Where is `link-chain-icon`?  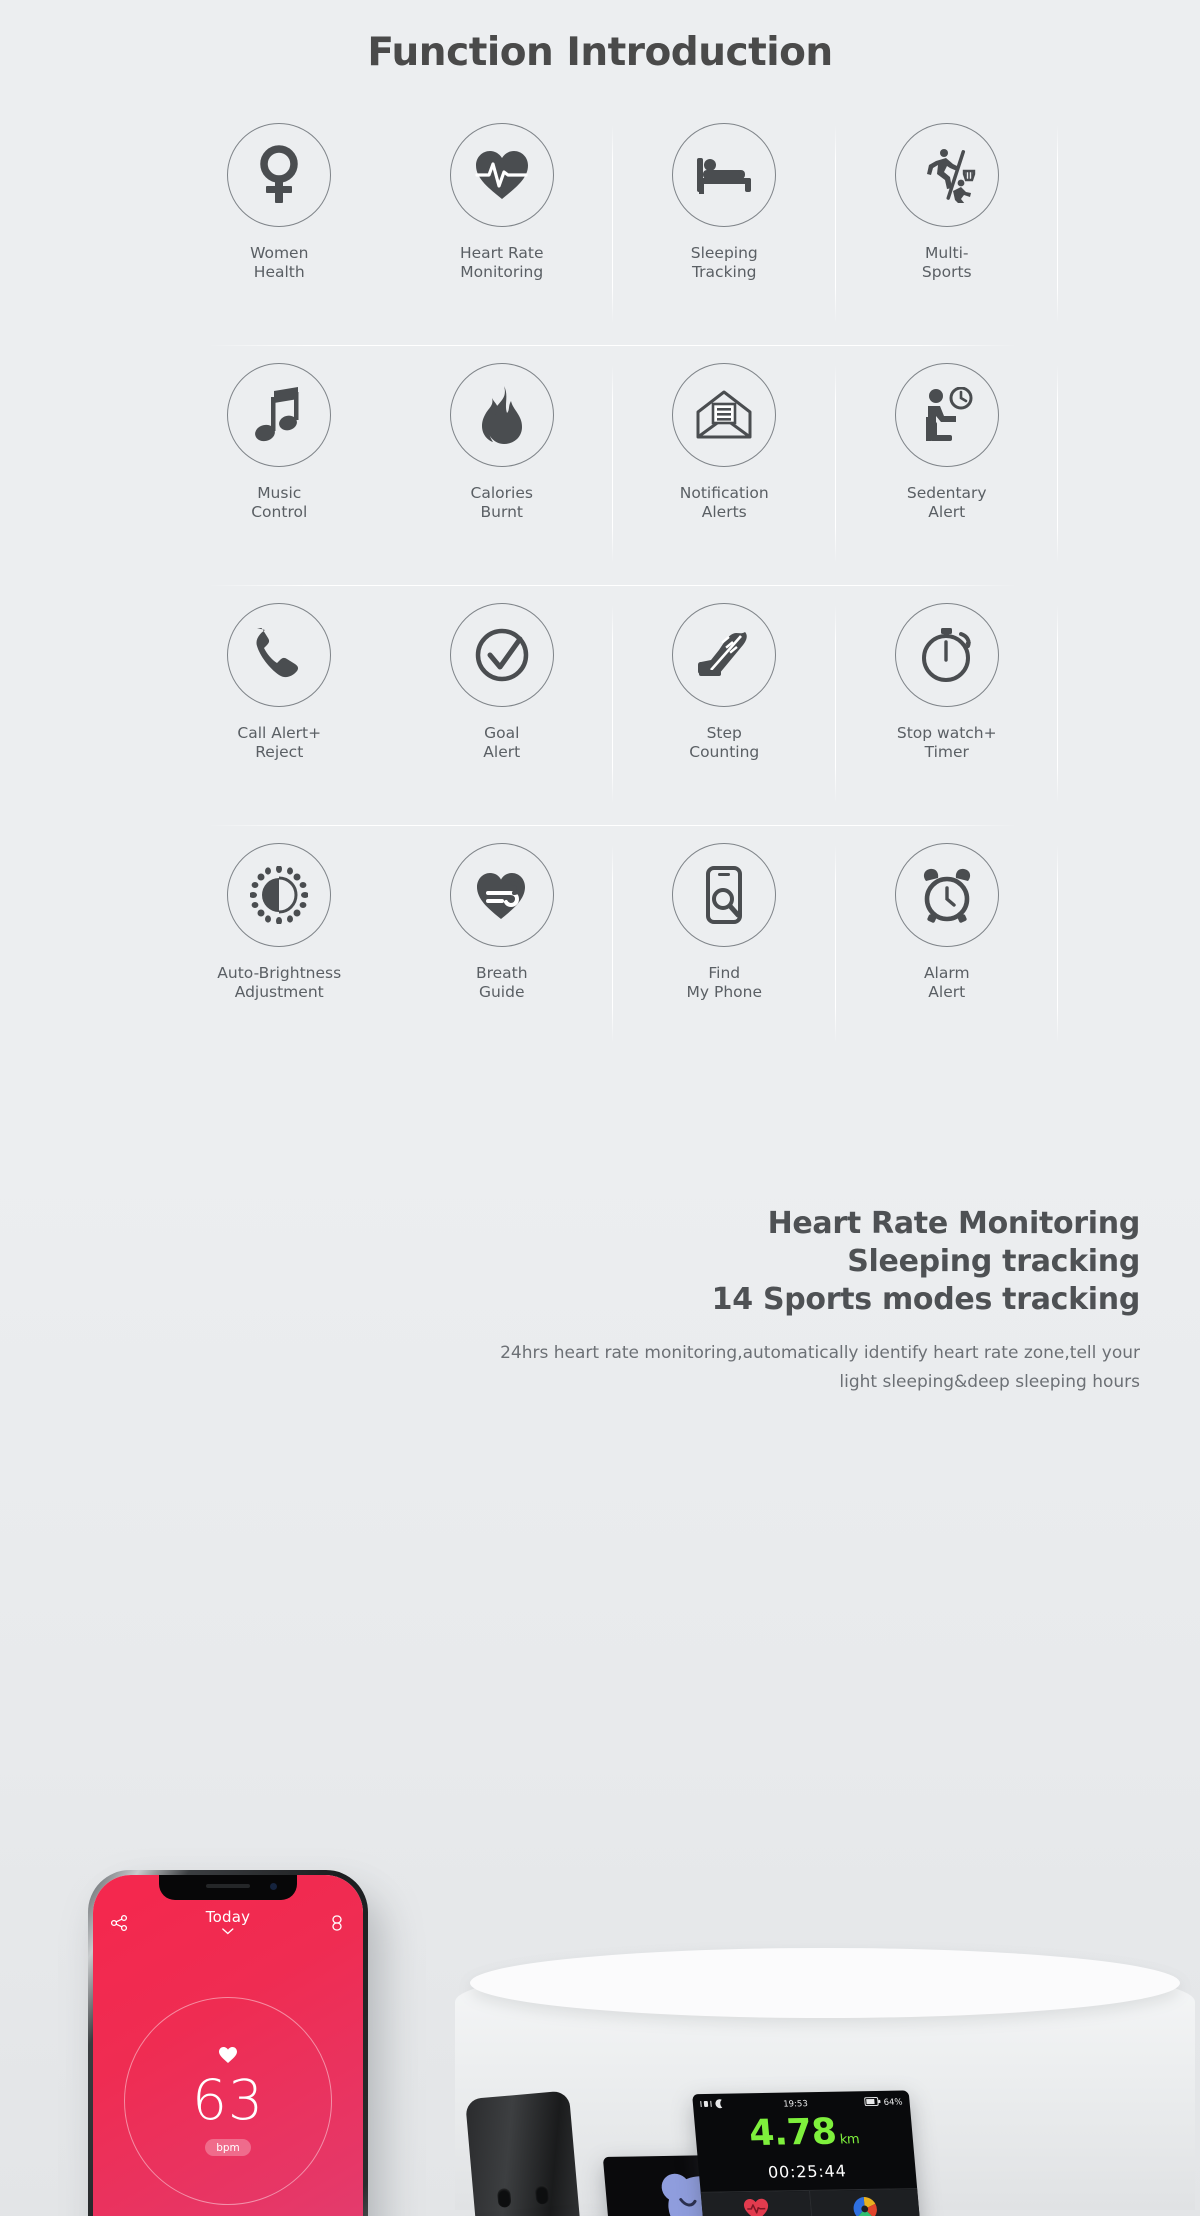 link-chain-icon is located at coordinates (337, 1925).